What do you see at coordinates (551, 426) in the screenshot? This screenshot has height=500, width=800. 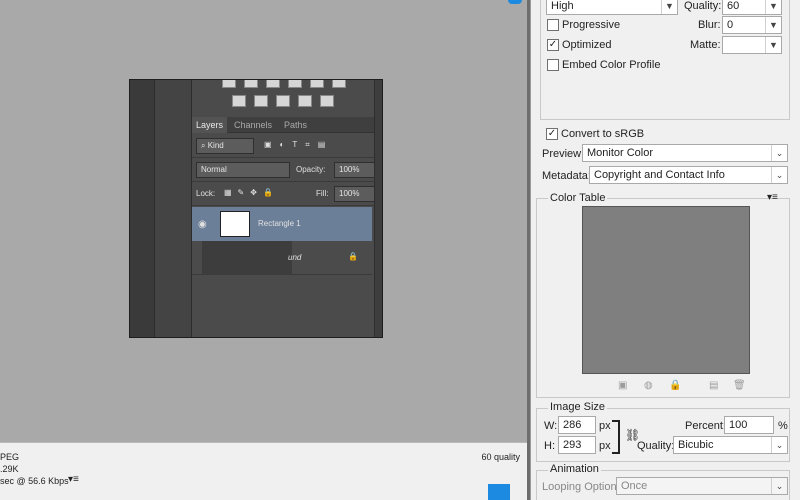 I see `width-label: W:` at bounding box center [551, 426].